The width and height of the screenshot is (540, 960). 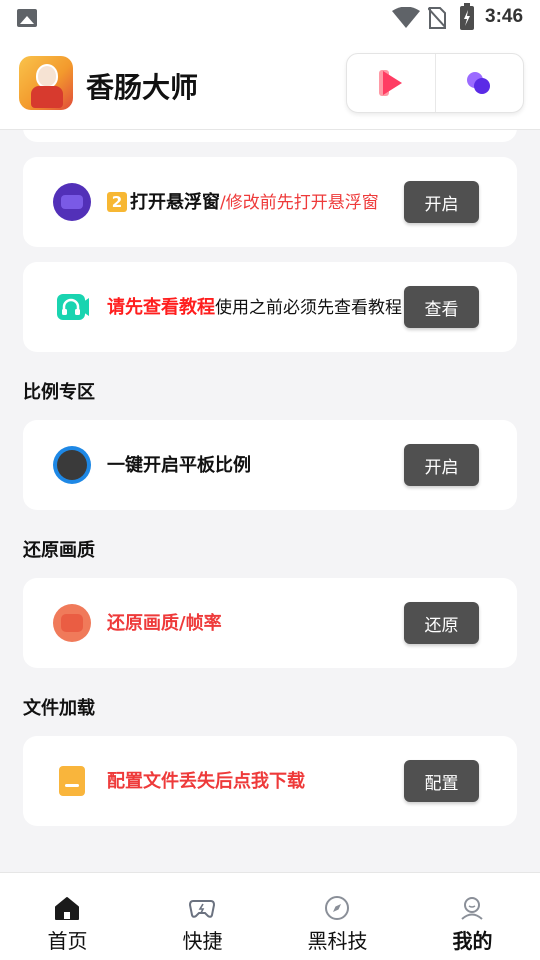 I want to click on nav-item-mine: 我的, so click(x=472, y=916).